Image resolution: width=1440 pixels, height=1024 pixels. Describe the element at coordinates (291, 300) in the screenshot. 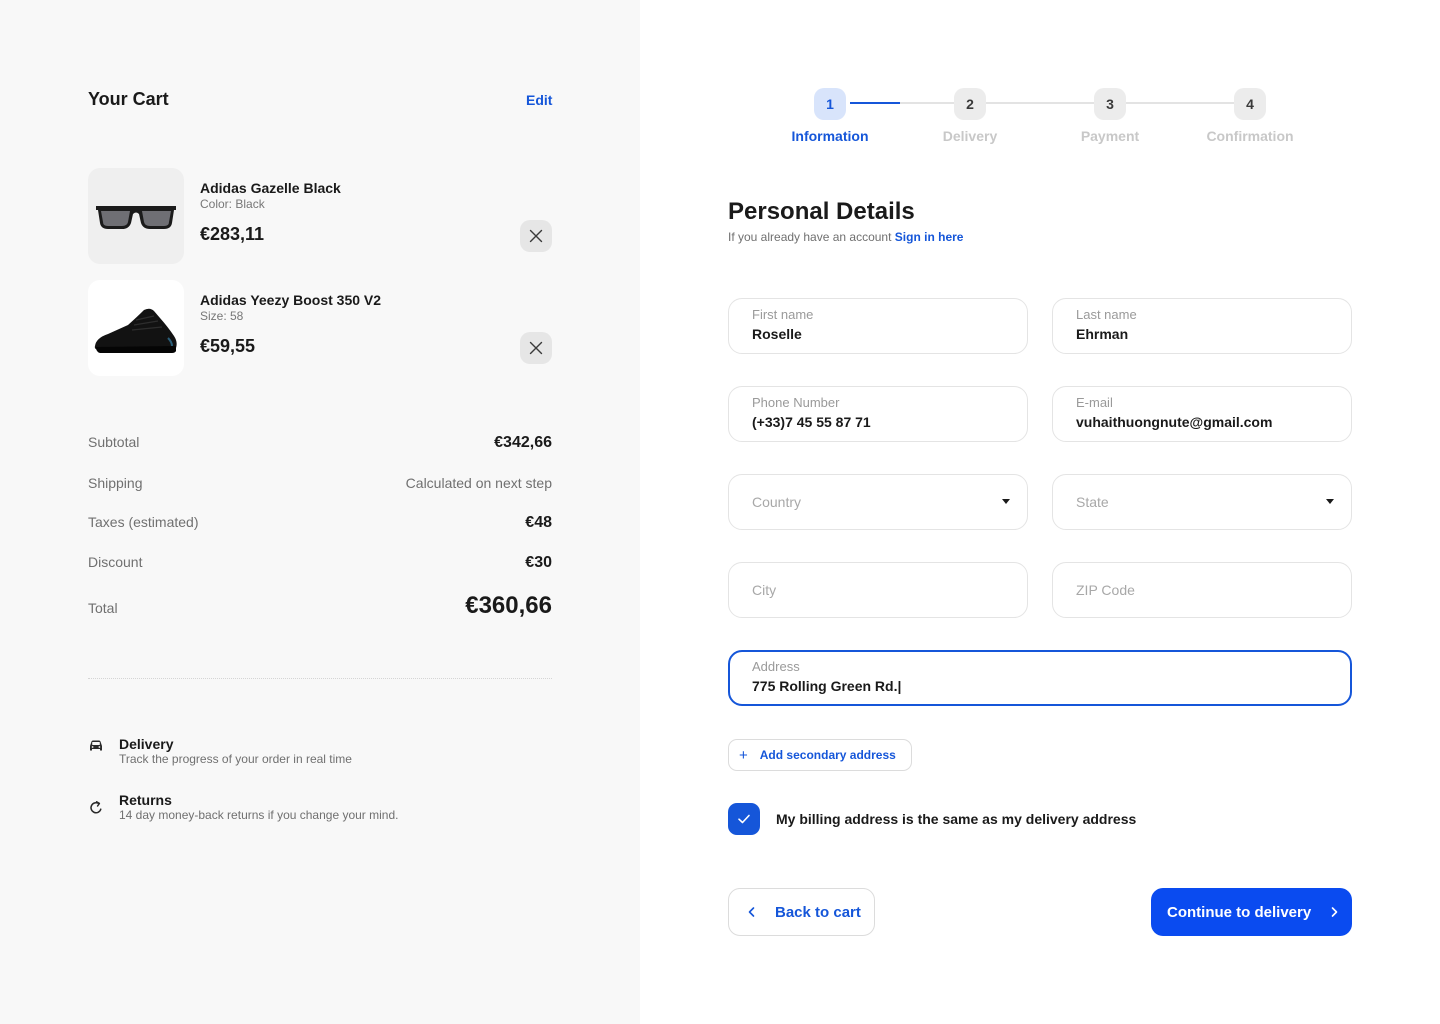

I see `item-name: Adidas Yeezy Boost 350 V2` at that location.